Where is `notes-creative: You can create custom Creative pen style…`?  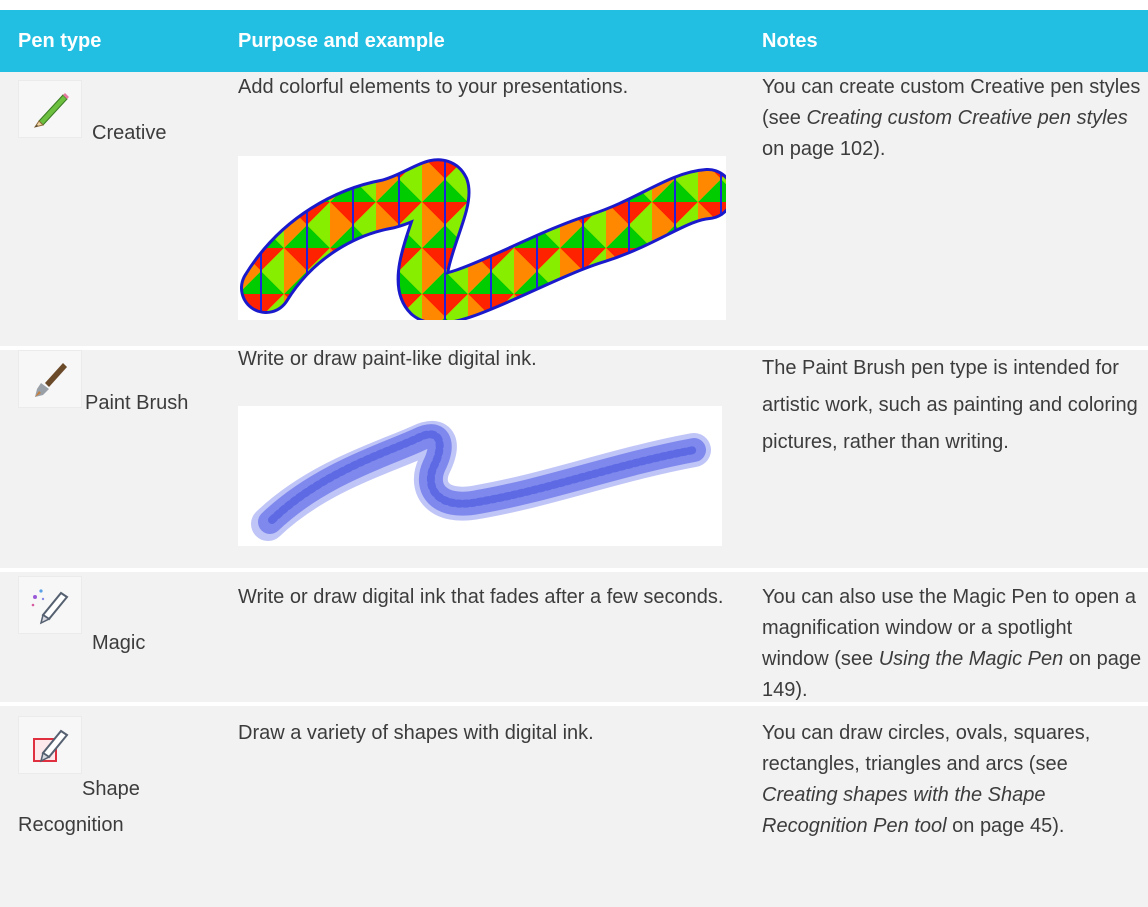
notes-creative: You can create custom Creative pen style… is located at coordinates (952, 118).